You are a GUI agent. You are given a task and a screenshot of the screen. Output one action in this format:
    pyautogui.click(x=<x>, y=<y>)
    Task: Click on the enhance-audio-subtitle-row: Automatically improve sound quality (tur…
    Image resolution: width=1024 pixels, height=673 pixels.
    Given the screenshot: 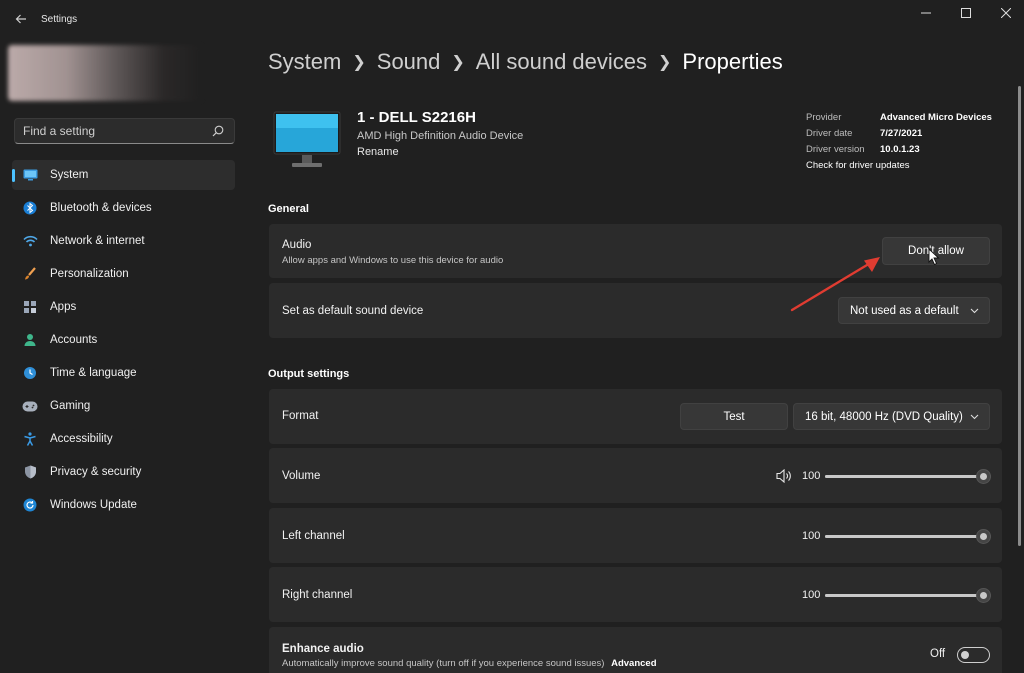 What is the action you would take?
    pyautogui.click(x=469, y=663)
    